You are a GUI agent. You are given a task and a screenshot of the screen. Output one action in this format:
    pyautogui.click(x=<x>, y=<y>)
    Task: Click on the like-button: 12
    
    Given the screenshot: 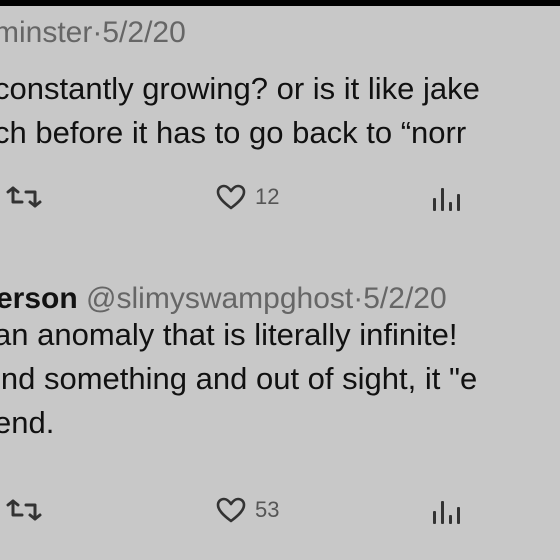 What is the action you would take?
    pyautogui.click(x=247, y=197)
    